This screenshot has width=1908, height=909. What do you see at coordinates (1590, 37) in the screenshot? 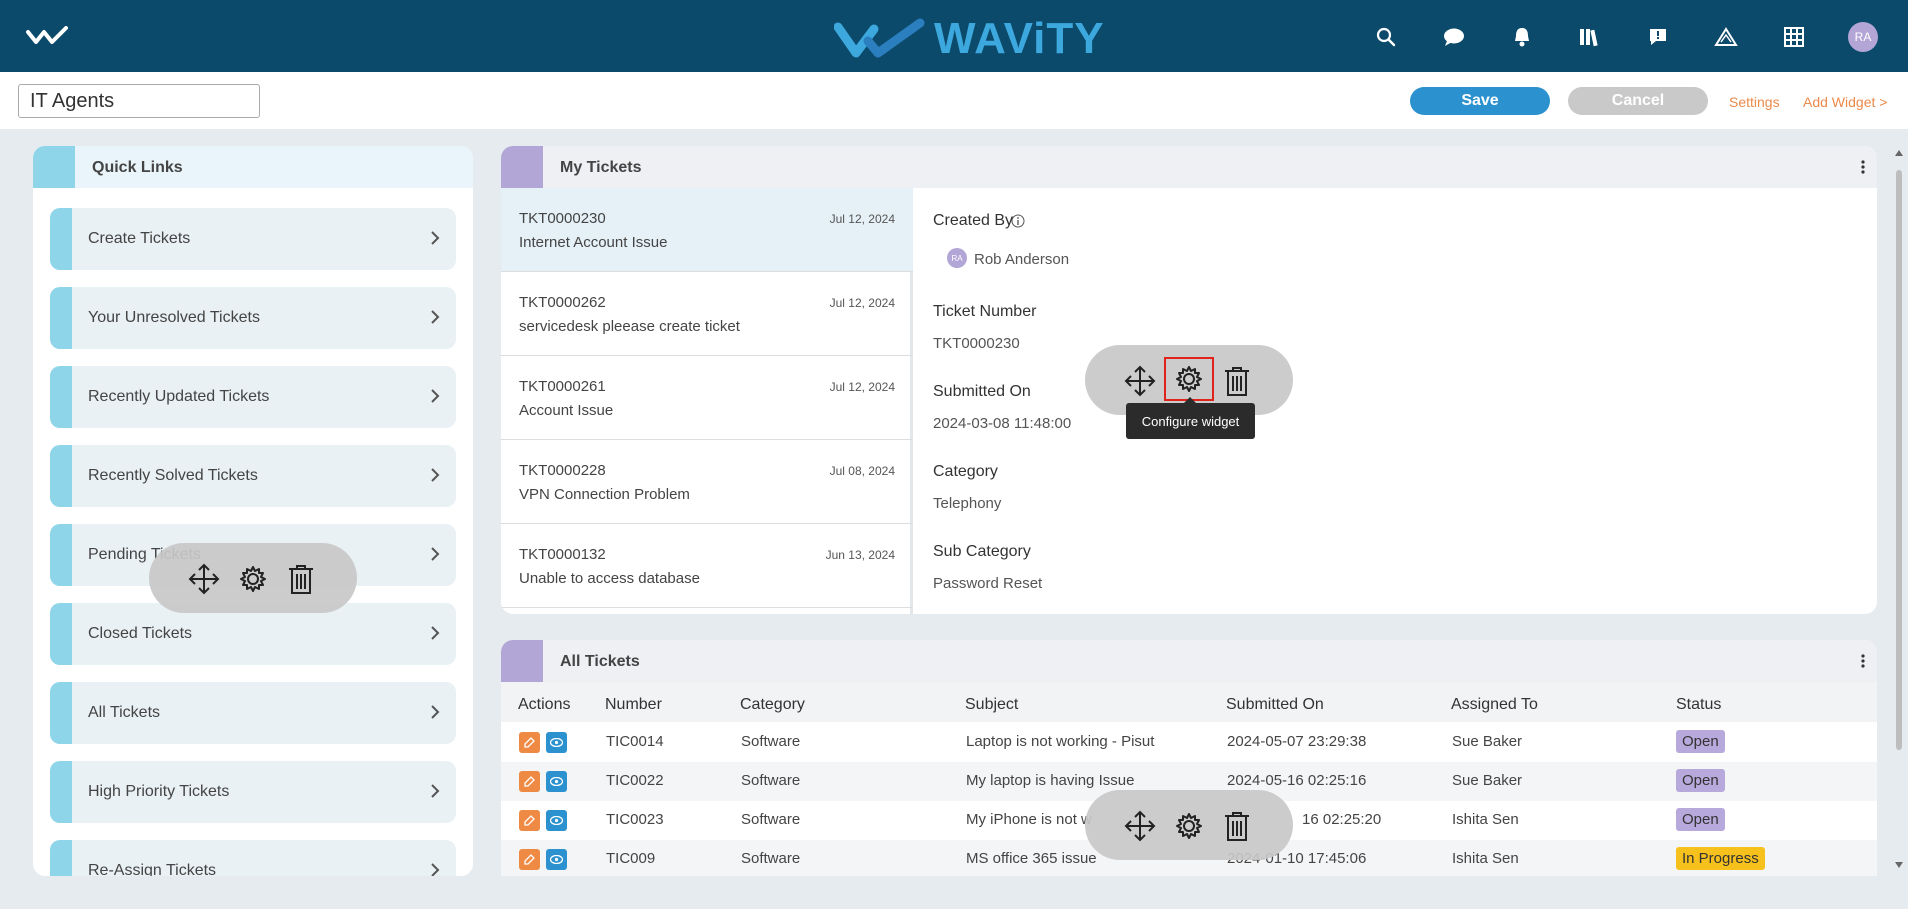
I see `library-icon` at bounding box center [1590, 37].